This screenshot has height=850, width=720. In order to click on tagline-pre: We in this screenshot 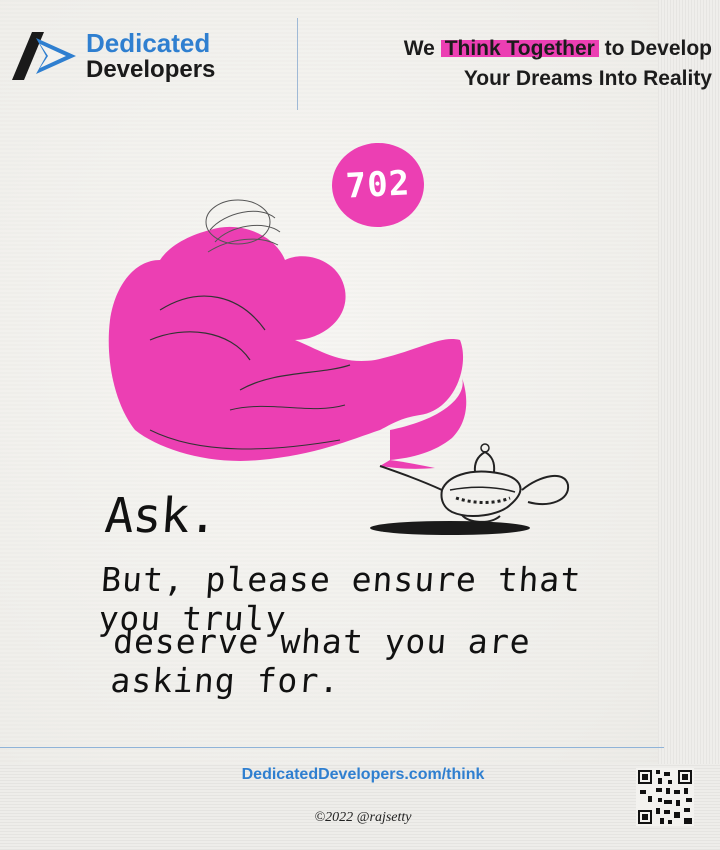, I will do `click(419, 48)`.